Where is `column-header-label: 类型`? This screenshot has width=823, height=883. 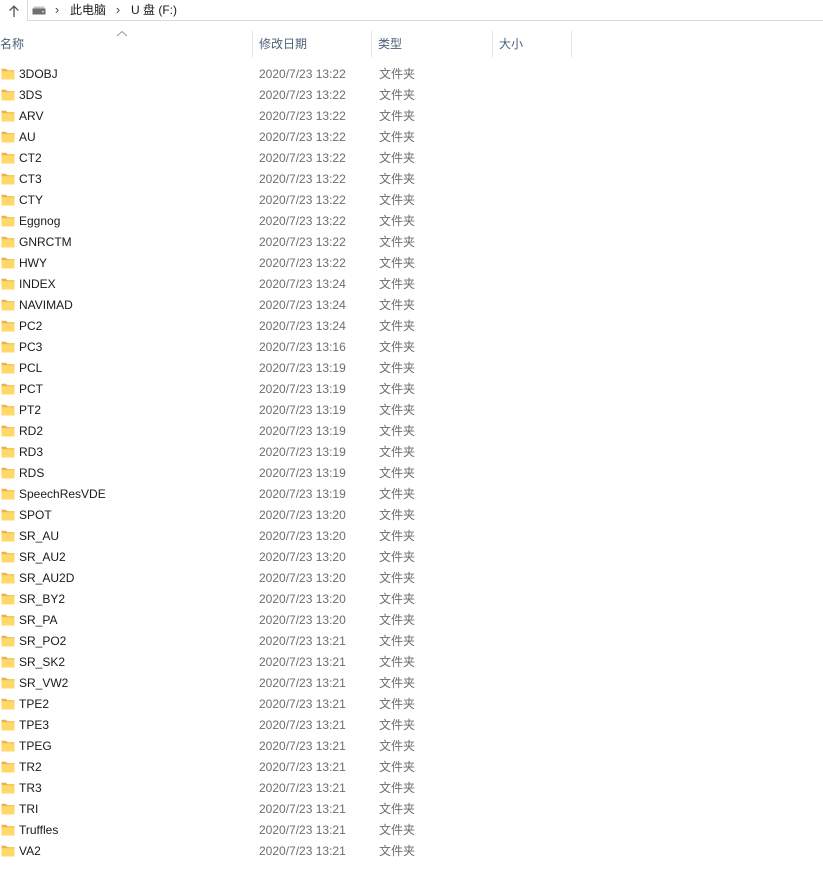
column-header-label: 类型 is located at coordinates (390, 44).